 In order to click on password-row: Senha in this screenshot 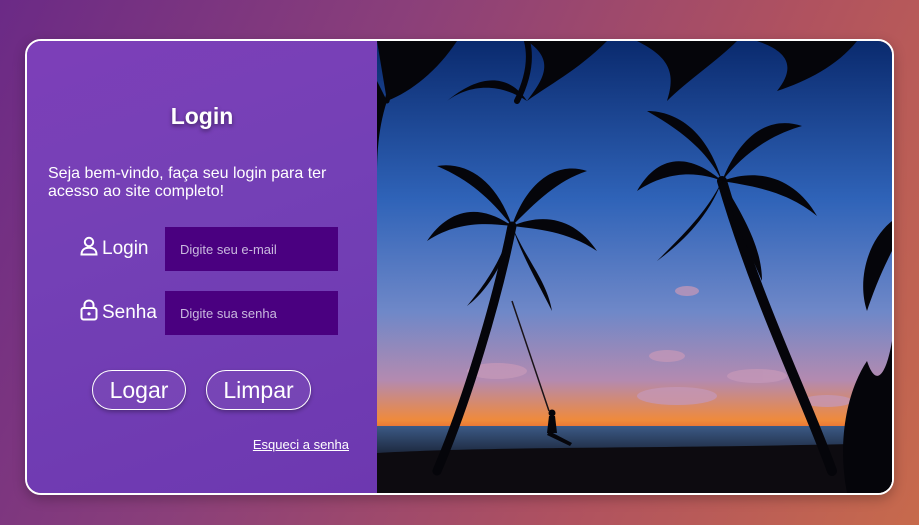, I will do `click(208, 313)`.